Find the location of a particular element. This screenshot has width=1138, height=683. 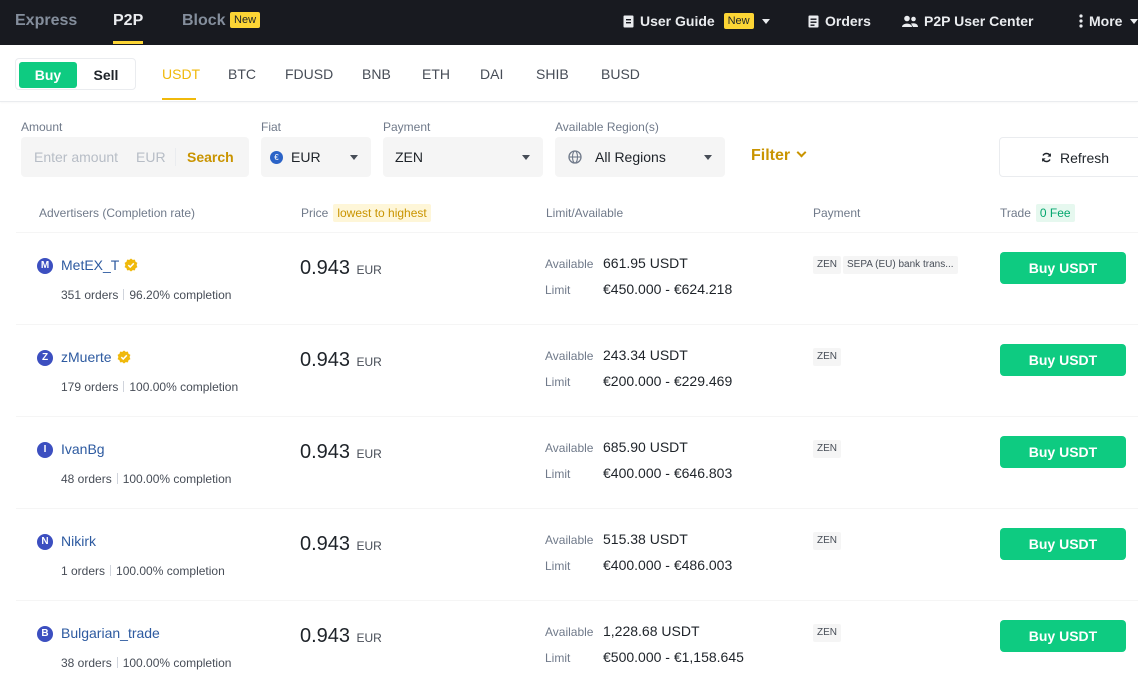

refresh-label: Refresh is located at coordinates (1085, 158).